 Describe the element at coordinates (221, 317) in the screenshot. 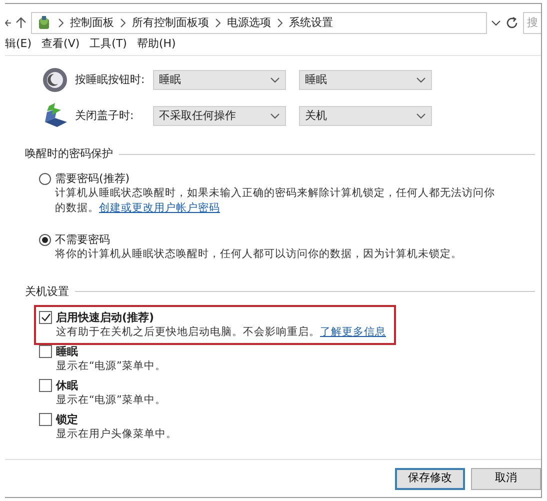

I see `option-label: 启用快速启动(推荐)` at that location.